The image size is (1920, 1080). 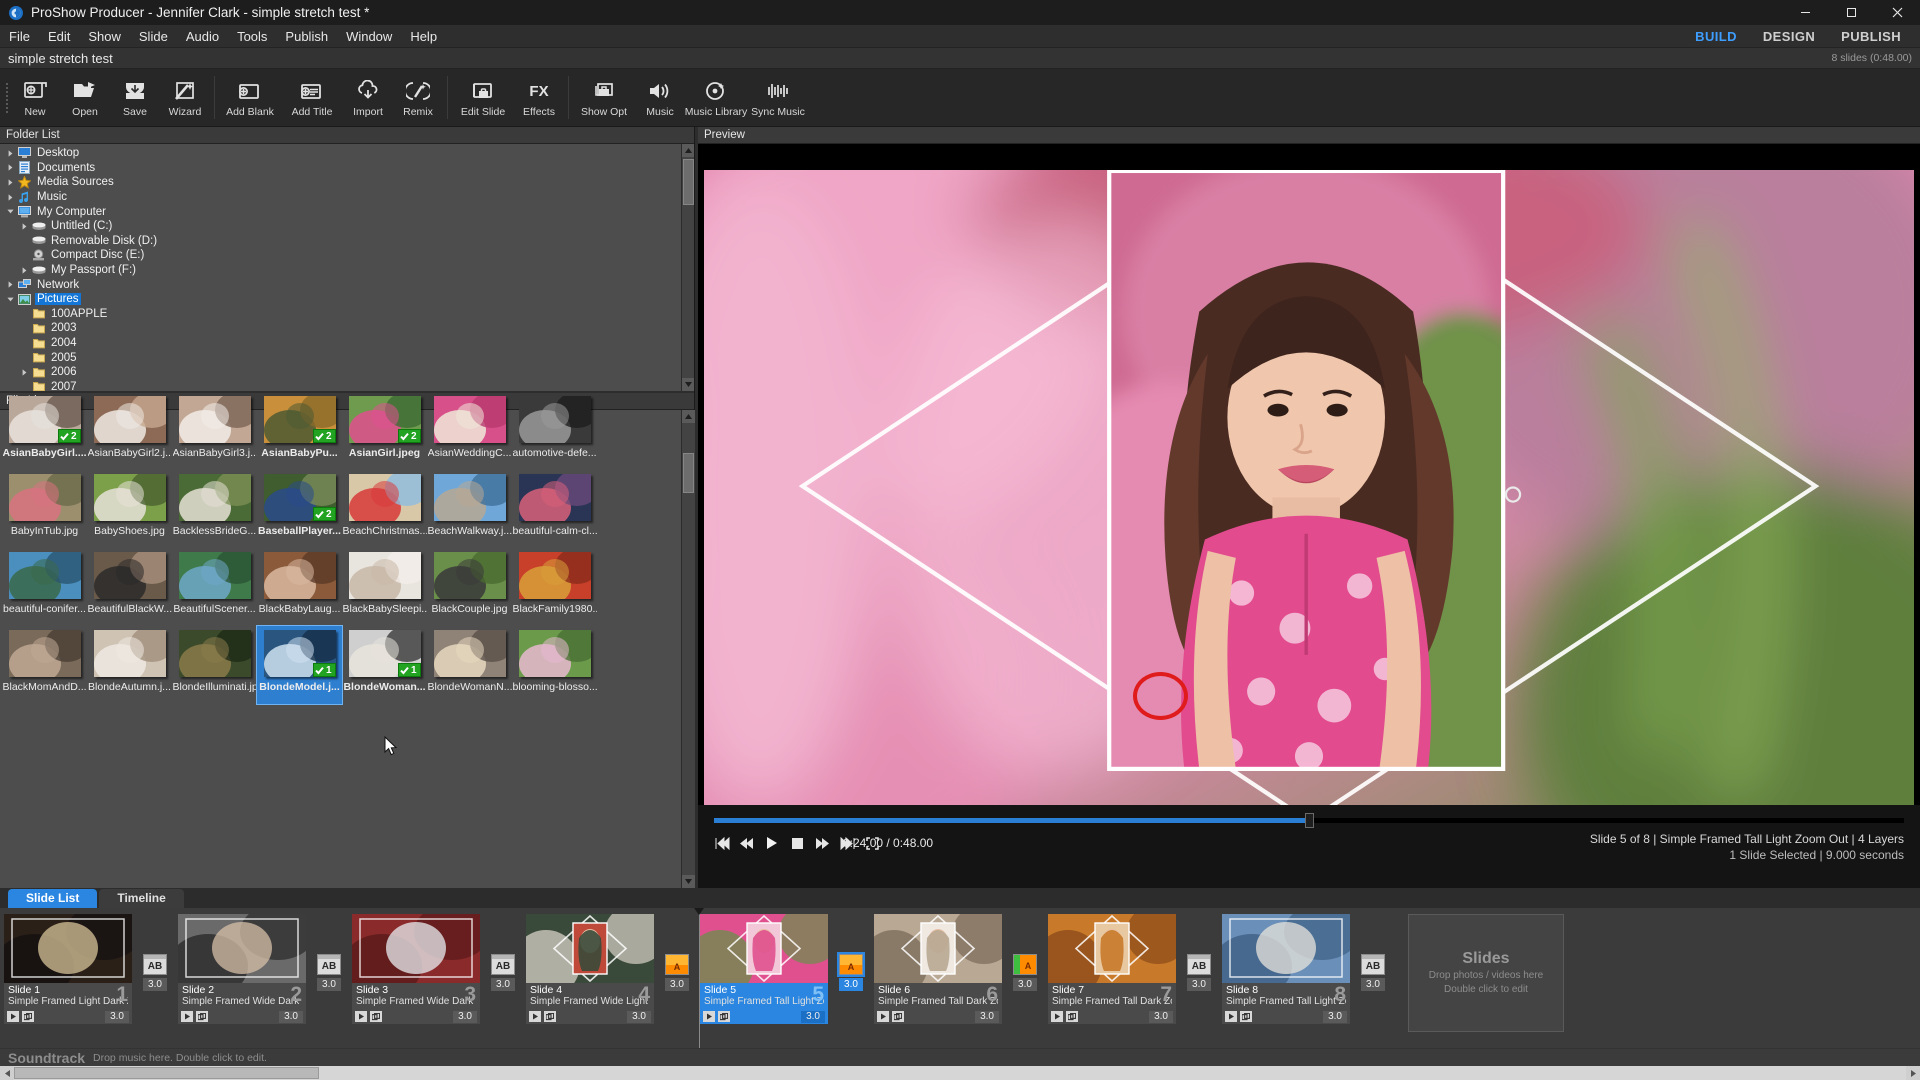 What do you see at coordinates (340, 255) in the screenshot?
I see `folder-tree-row: Compact Disc (E:)` at bounding box center [340, 255].